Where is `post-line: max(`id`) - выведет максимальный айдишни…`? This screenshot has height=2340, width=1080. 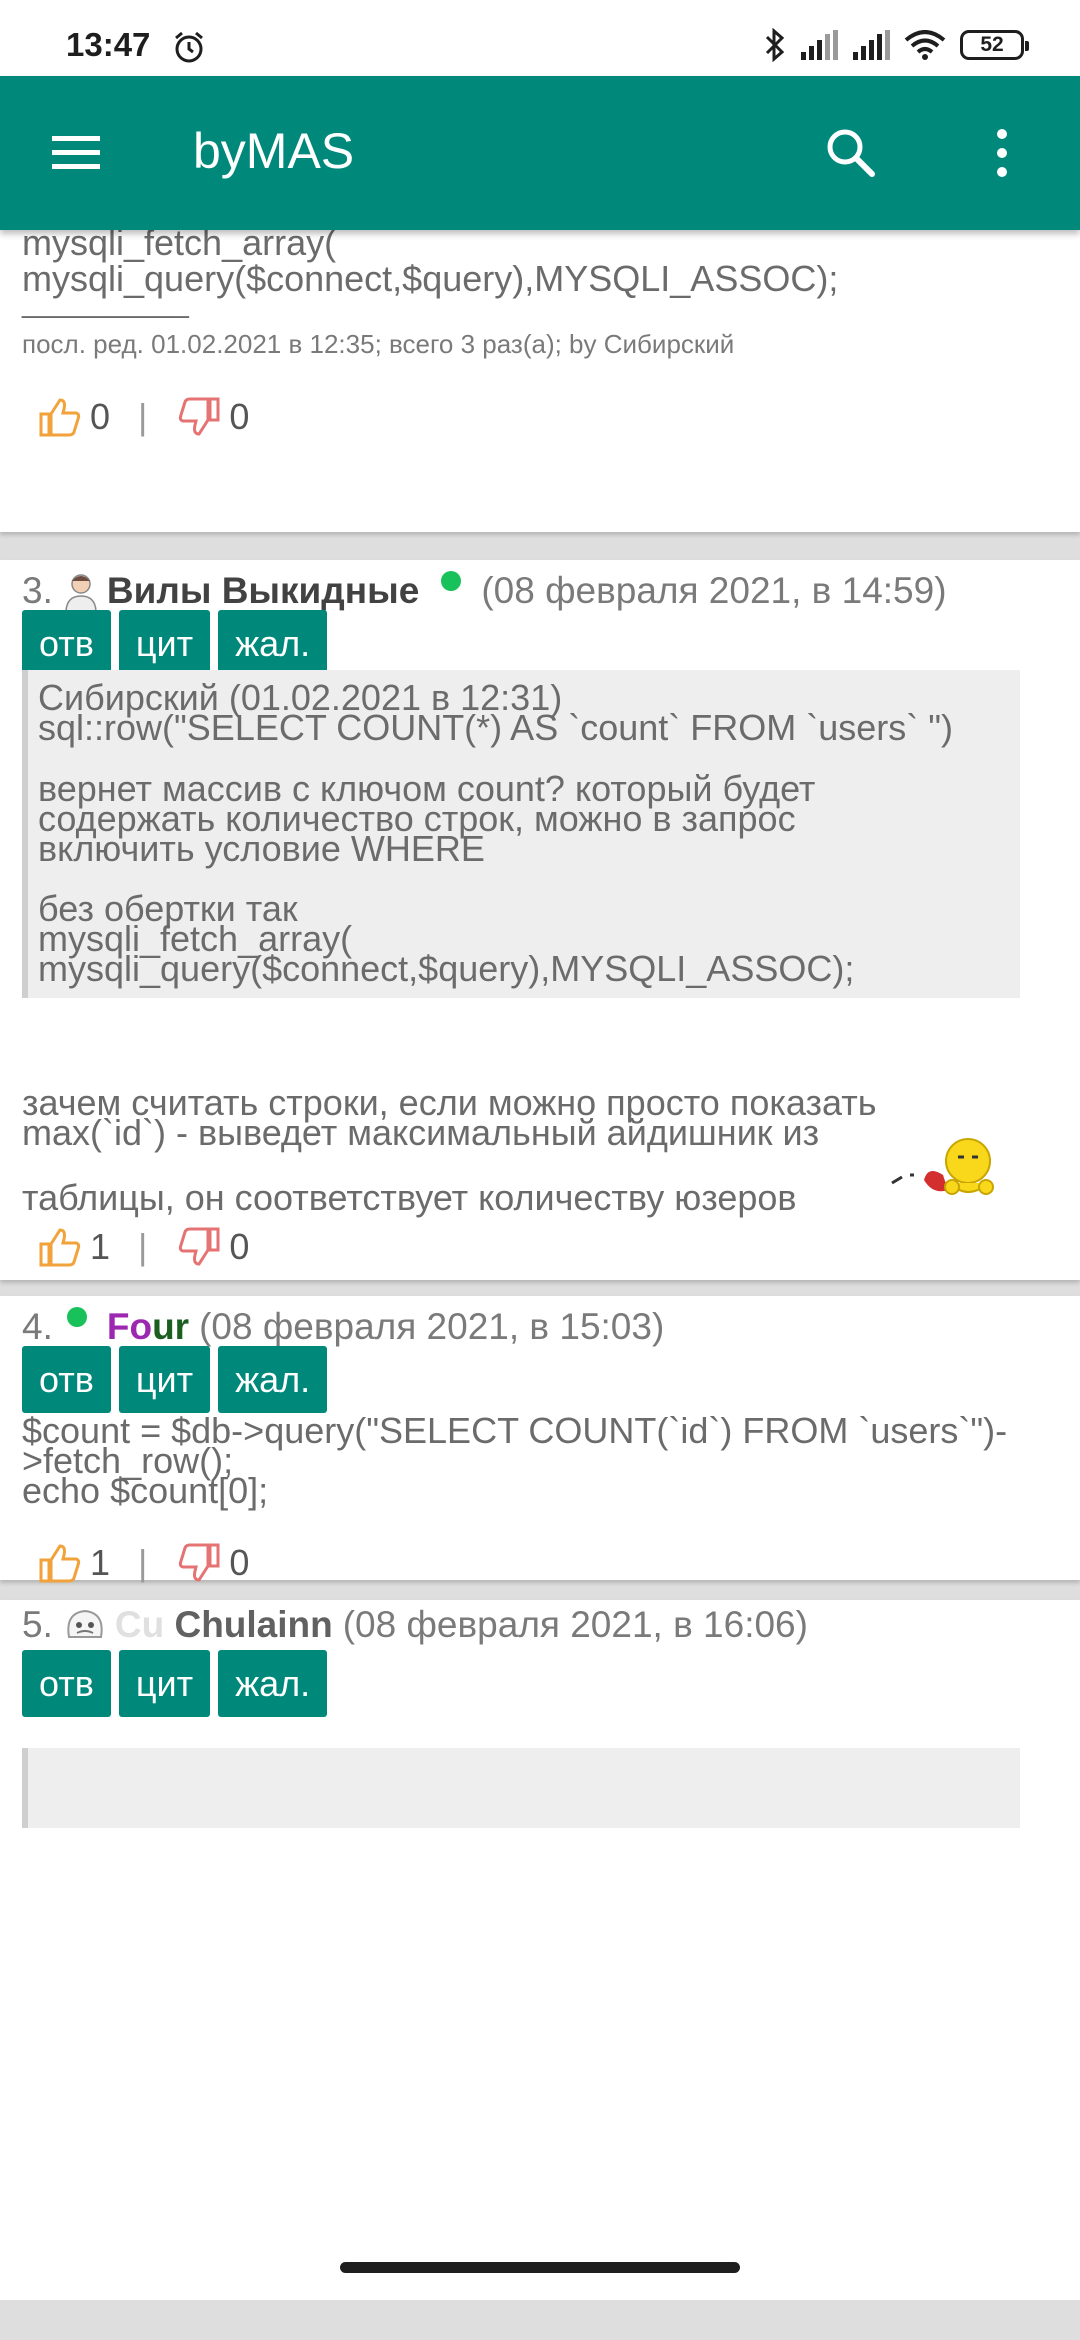 post-line: max(`id`) - выведет максимальный айдишни… is located at coordinates (421, 1132).